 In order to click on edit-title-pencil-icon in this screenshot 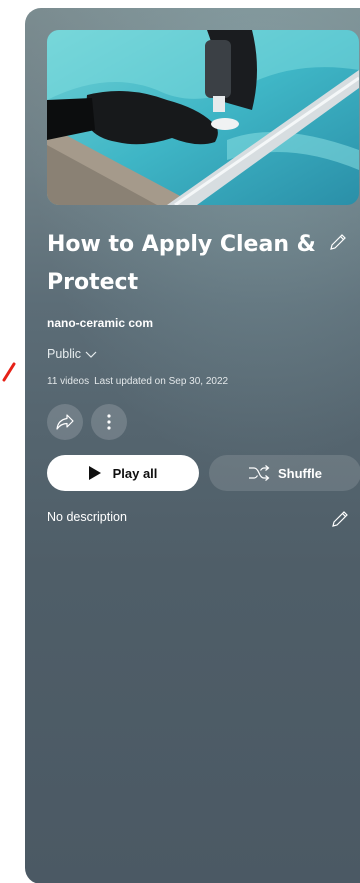, I will do `click(338, 242)`.